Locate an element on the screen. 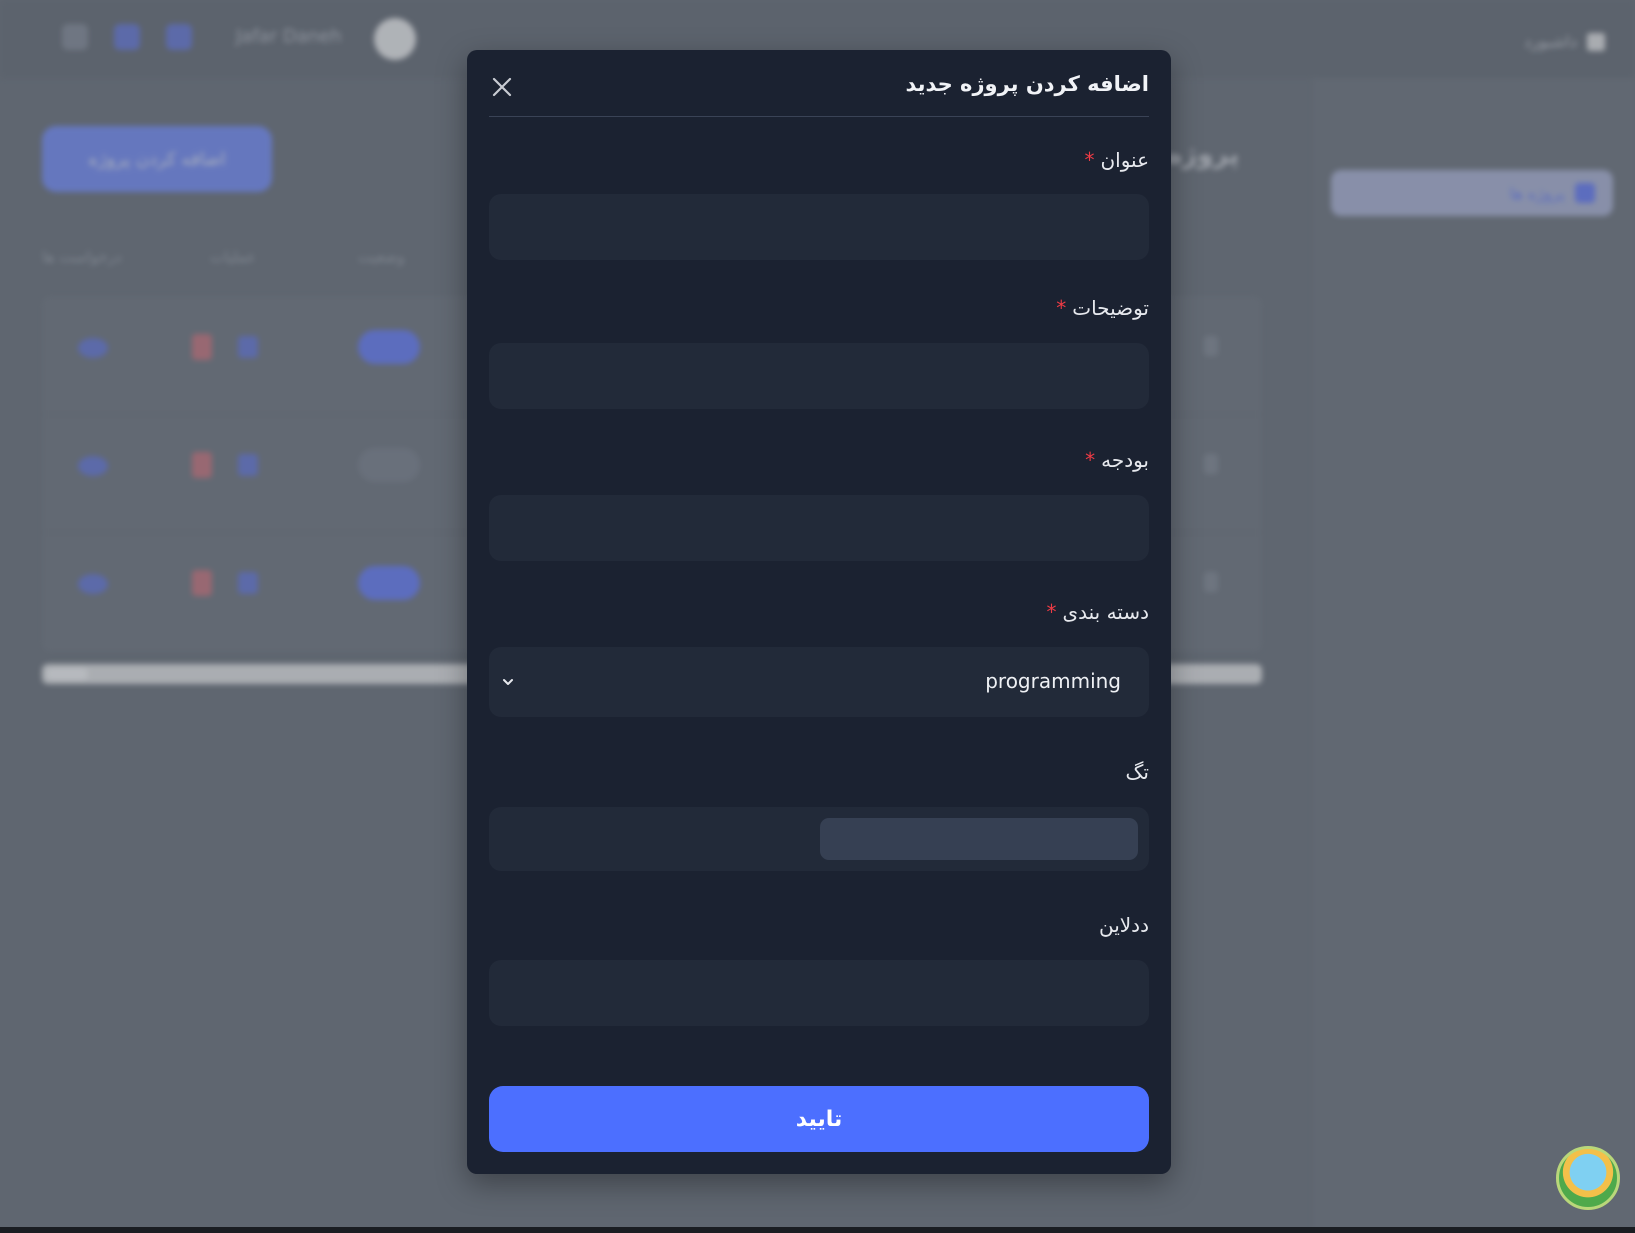 The image size is (1635, 1233). avatar is located at coordinates (395, 39).